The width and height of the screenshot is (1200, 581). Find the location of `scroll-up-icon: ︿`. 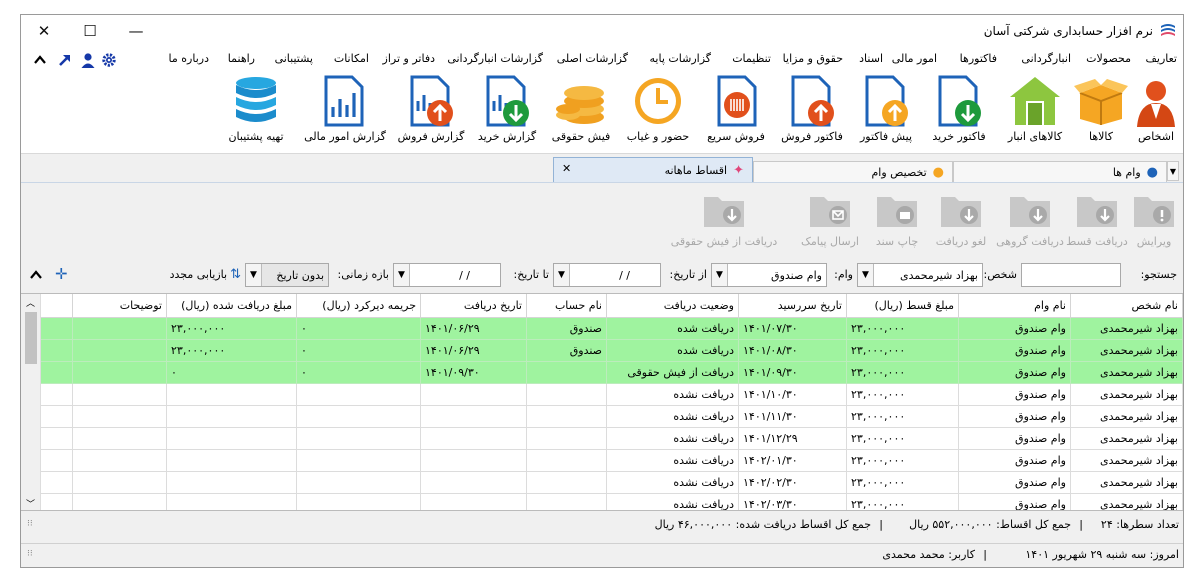

scroll-up-icon: ︿ is located at coordinates (30, 302).